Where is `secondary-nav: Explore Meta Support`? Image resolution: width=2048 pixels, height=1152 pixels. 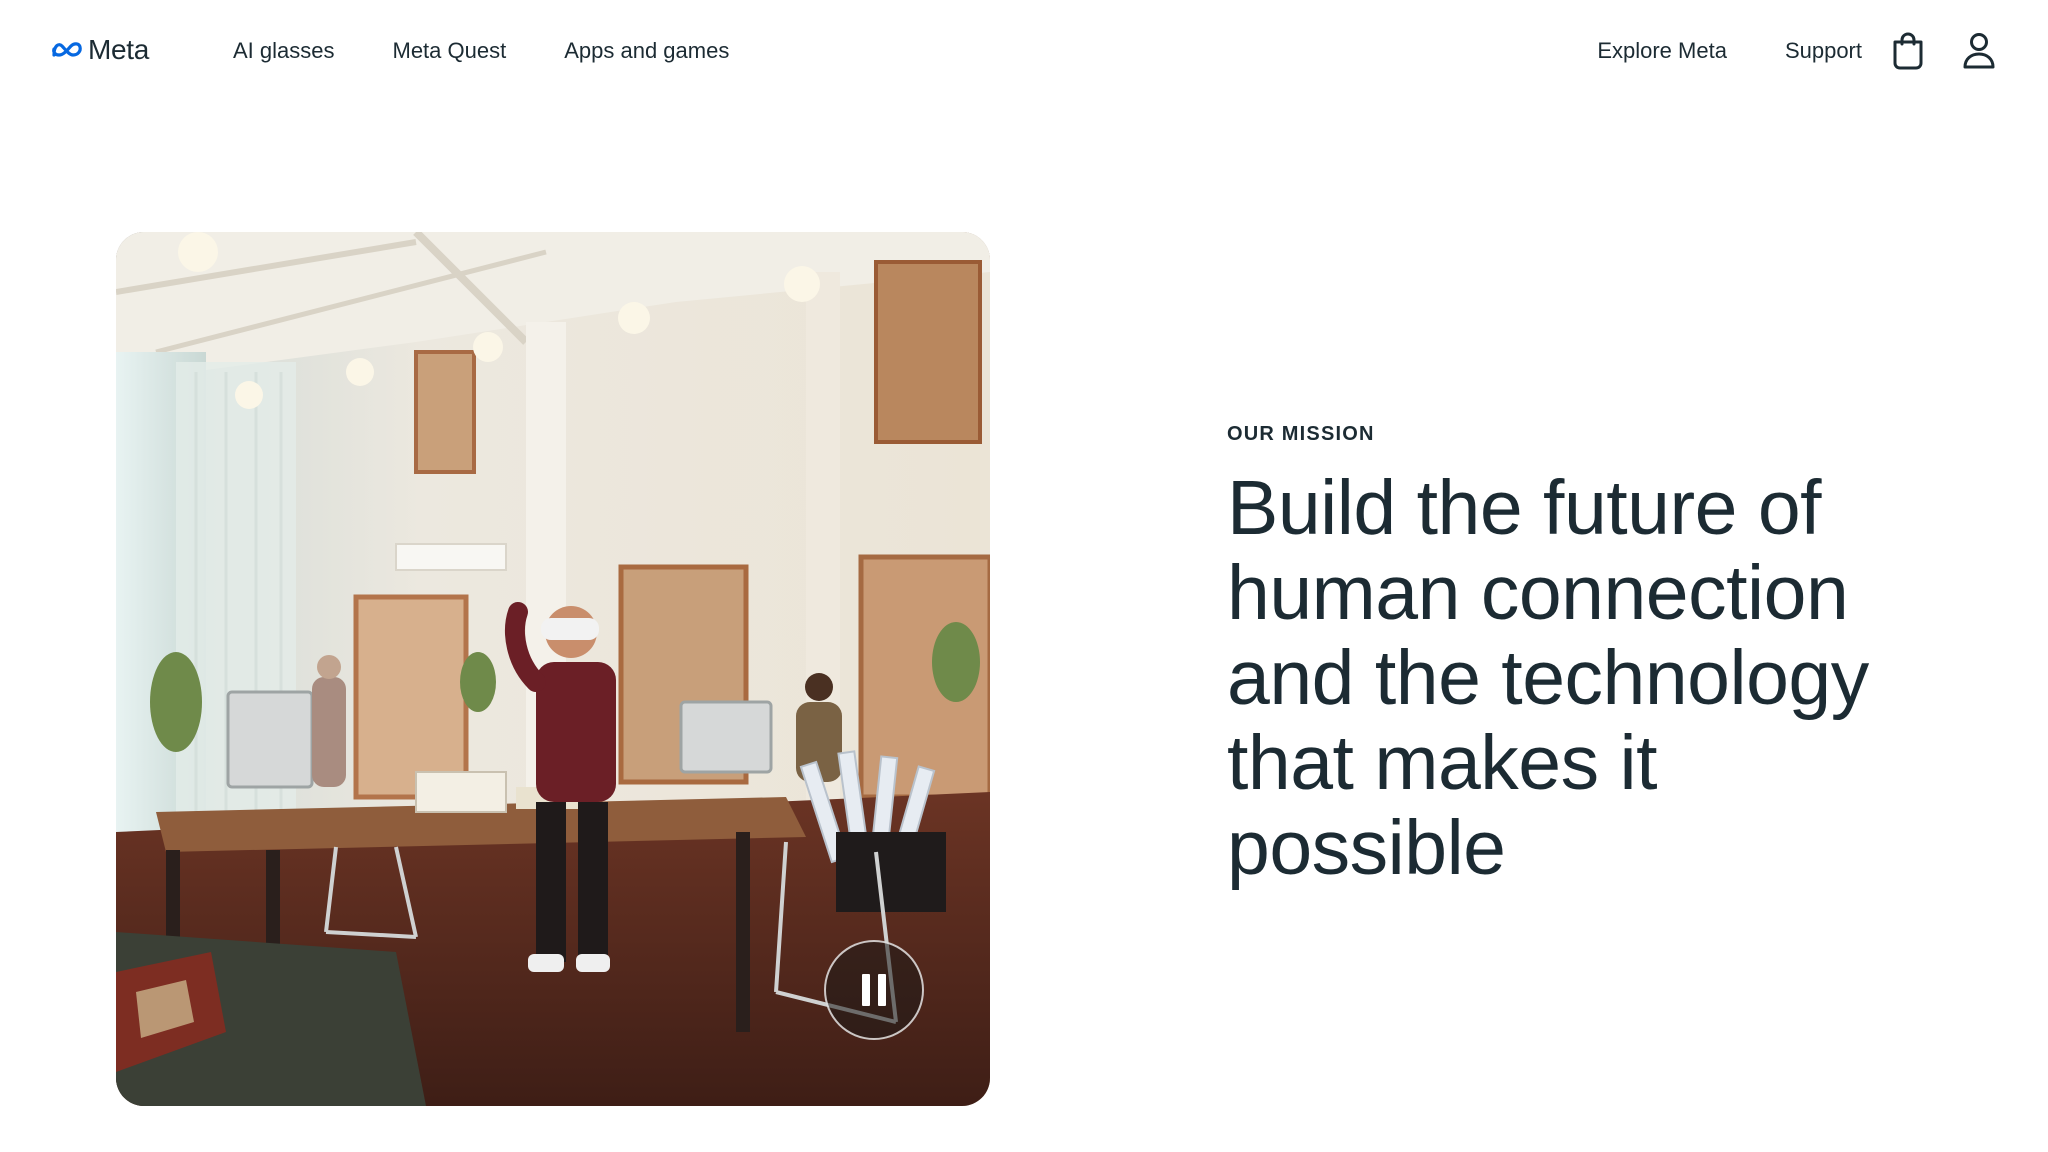
secondary-nav: Explore Meta Support is located at coordinates (1729, 51).